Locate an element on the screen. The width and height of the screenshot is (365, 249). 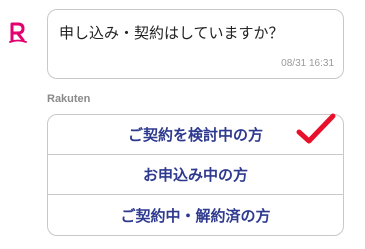
option-contracted-or-cancelled: ご契約中・解約済の方 is located at coordinates (195, 215).